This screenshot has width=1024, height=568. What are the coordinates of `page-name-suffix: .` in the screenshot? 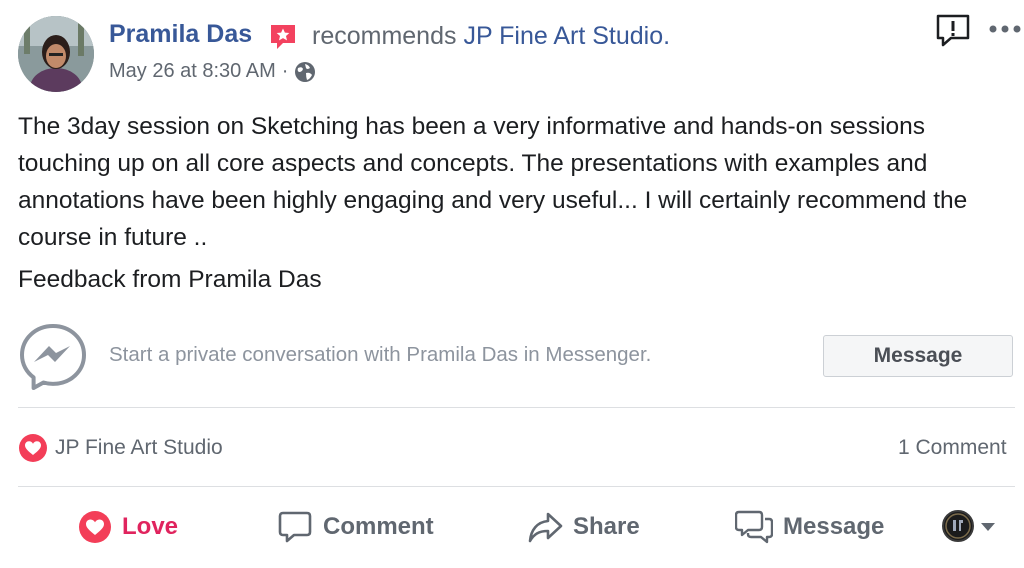 It's located at (667, 36).